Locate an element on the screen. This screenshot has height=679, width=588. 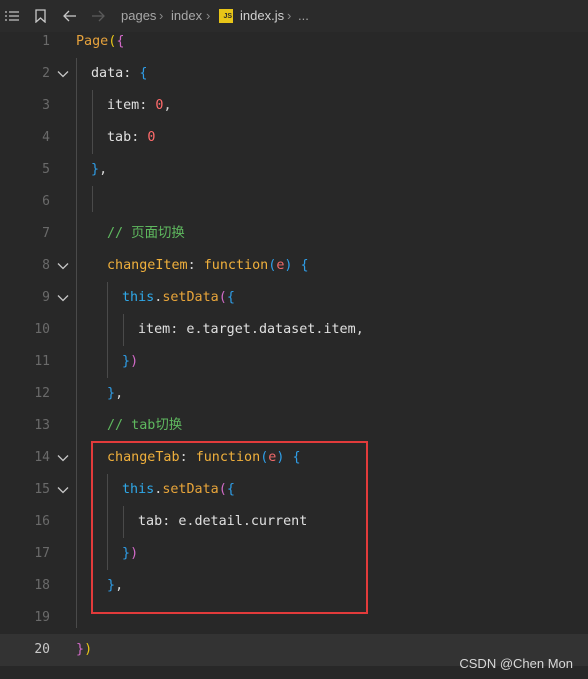
code-text: // tab切换 is located at coordinates (144, 426).